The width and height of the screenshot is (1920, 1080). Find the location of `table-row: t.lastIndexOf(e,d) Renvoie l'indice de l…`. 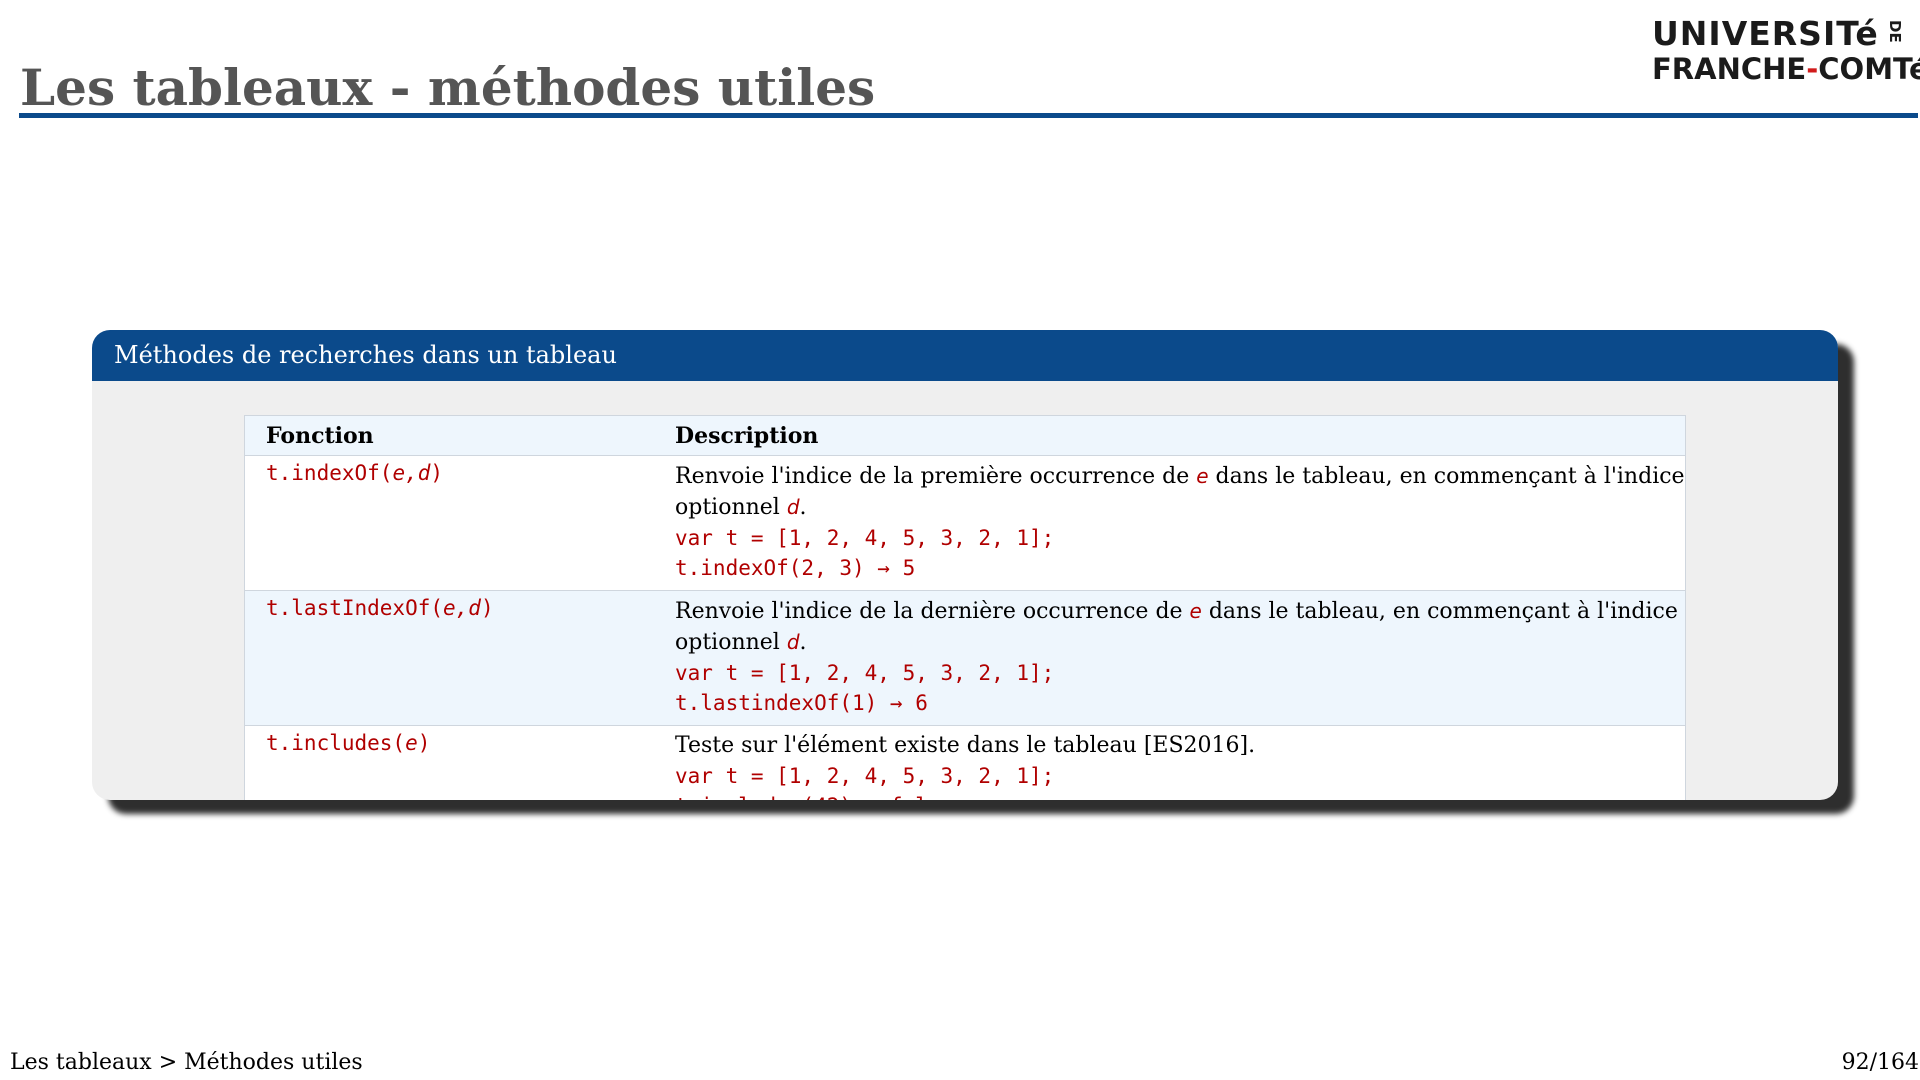

table-row: t.lastIndexOf(e,d) Renvoie l'indice de l… is located at coordinates (965, 658).